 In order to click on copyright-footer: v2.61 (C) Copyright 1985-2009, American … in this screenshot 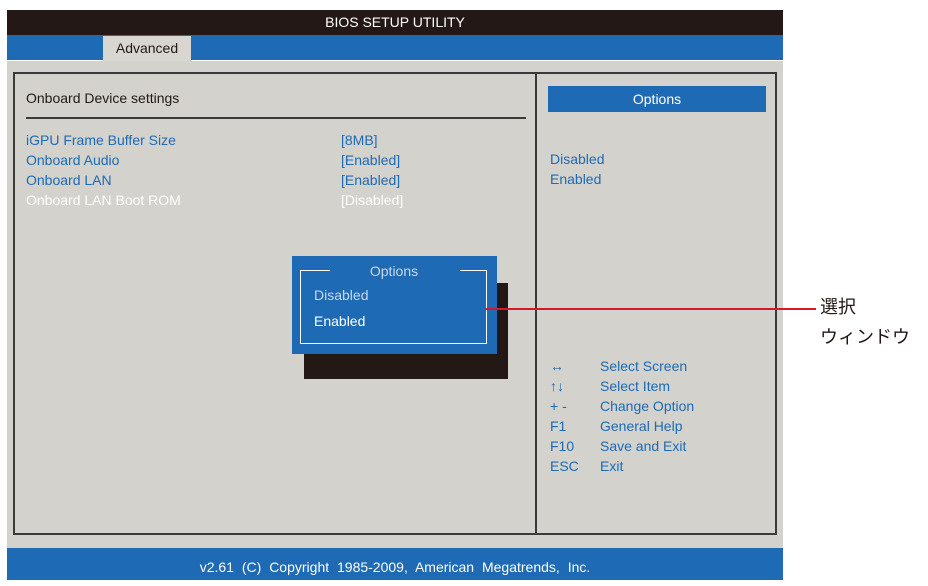, I will do `click(395, 564)`.